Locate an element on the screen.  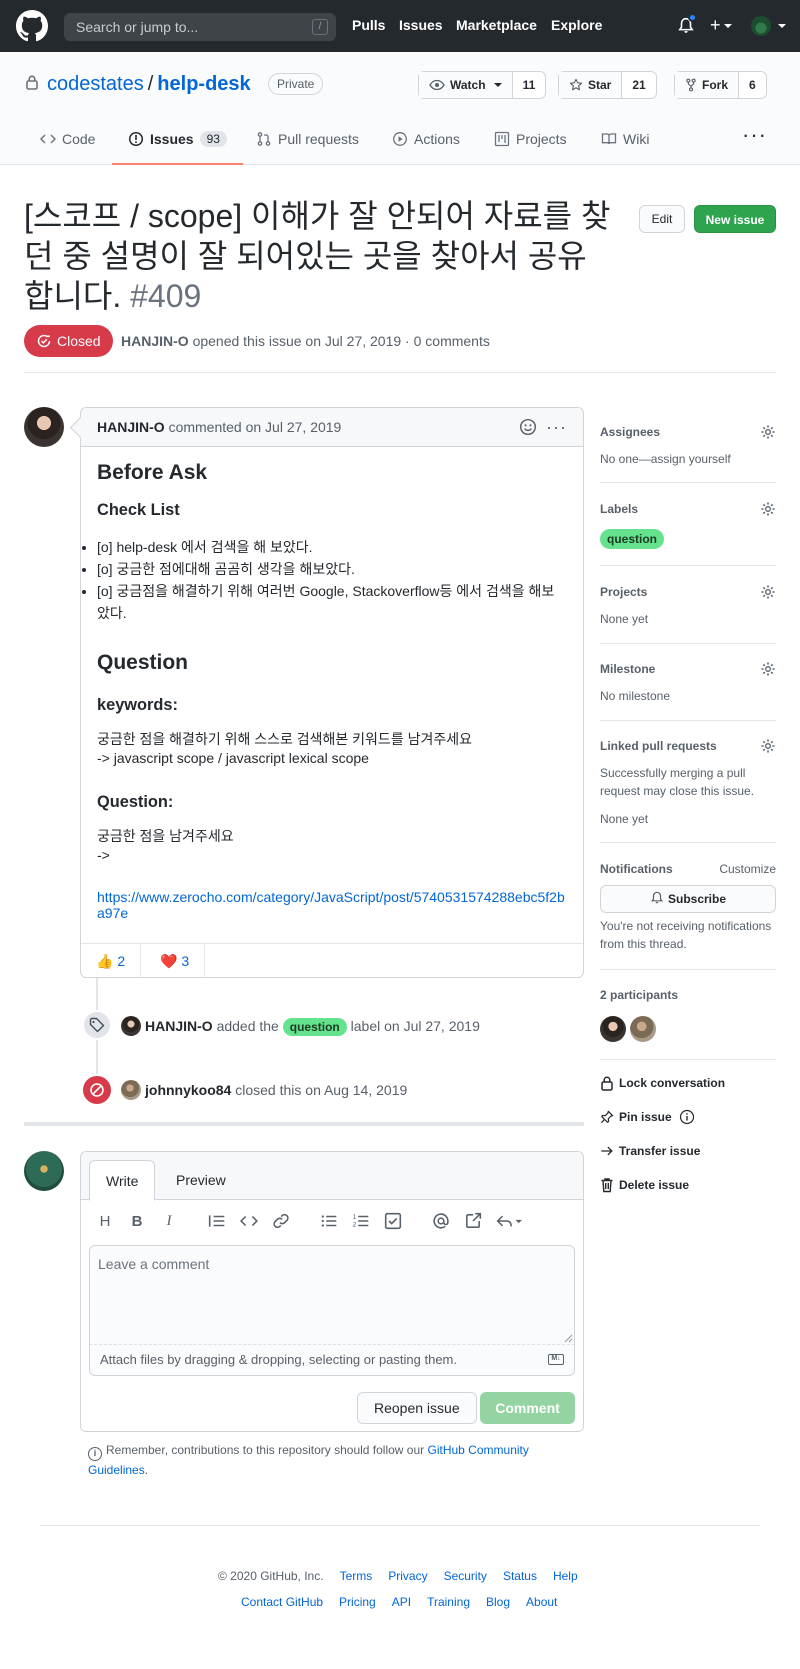
footer-link-status: Status is located at coordinates (520, 1576).